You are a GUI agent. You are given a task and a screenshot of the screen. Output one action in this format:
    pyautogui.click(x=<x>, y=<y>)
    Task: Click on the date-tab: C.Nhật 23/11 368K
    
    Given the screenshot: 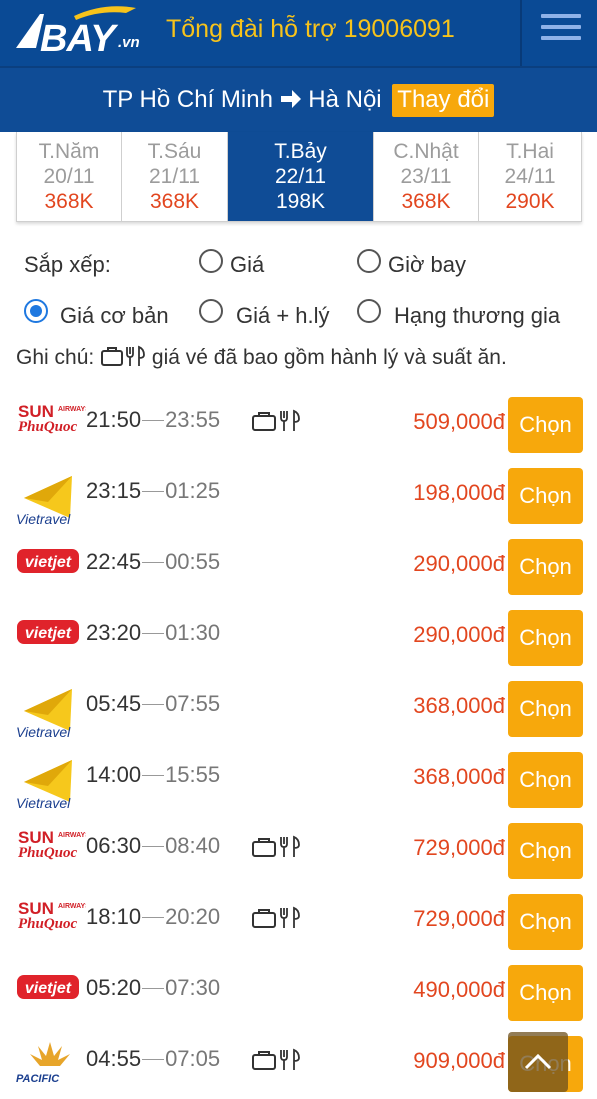 What is the action you would take?
    pyautogui.click(x=426, y=176)
    